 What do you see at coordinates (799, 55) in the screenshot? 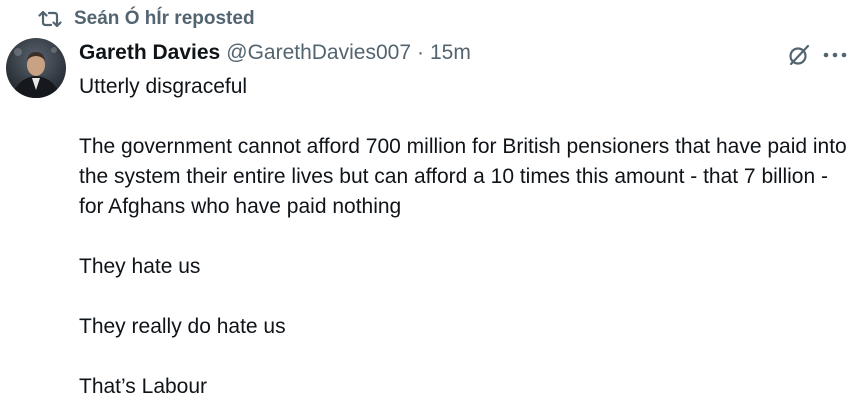
I see `grok-icon` at bounding box center [799, 55].